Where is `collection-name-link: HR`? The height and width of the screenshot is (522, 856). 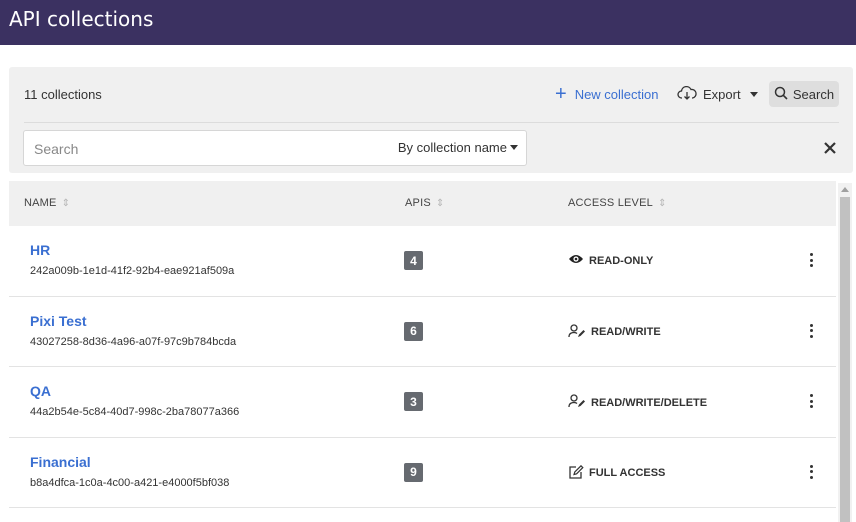
collection-name-link: HR is located at coordinates (40, 250).